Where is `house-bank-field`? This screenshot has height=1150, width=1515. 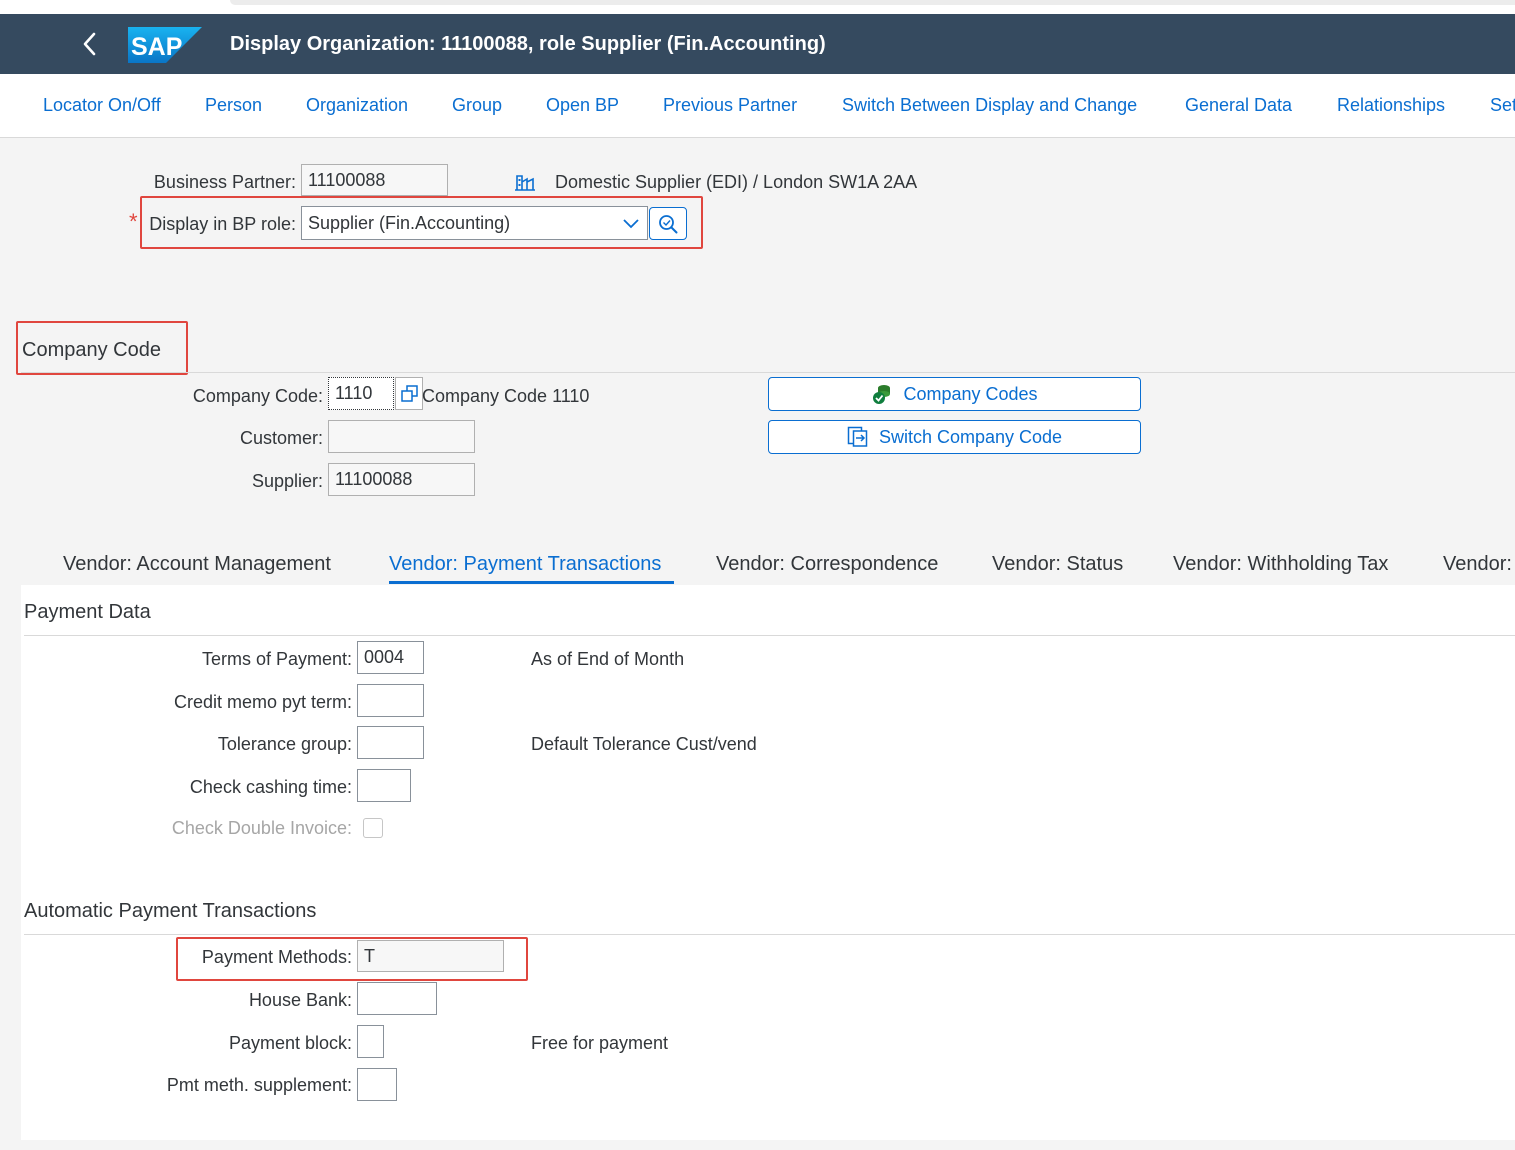 house-bank-field is located at coordinates (397, 998).